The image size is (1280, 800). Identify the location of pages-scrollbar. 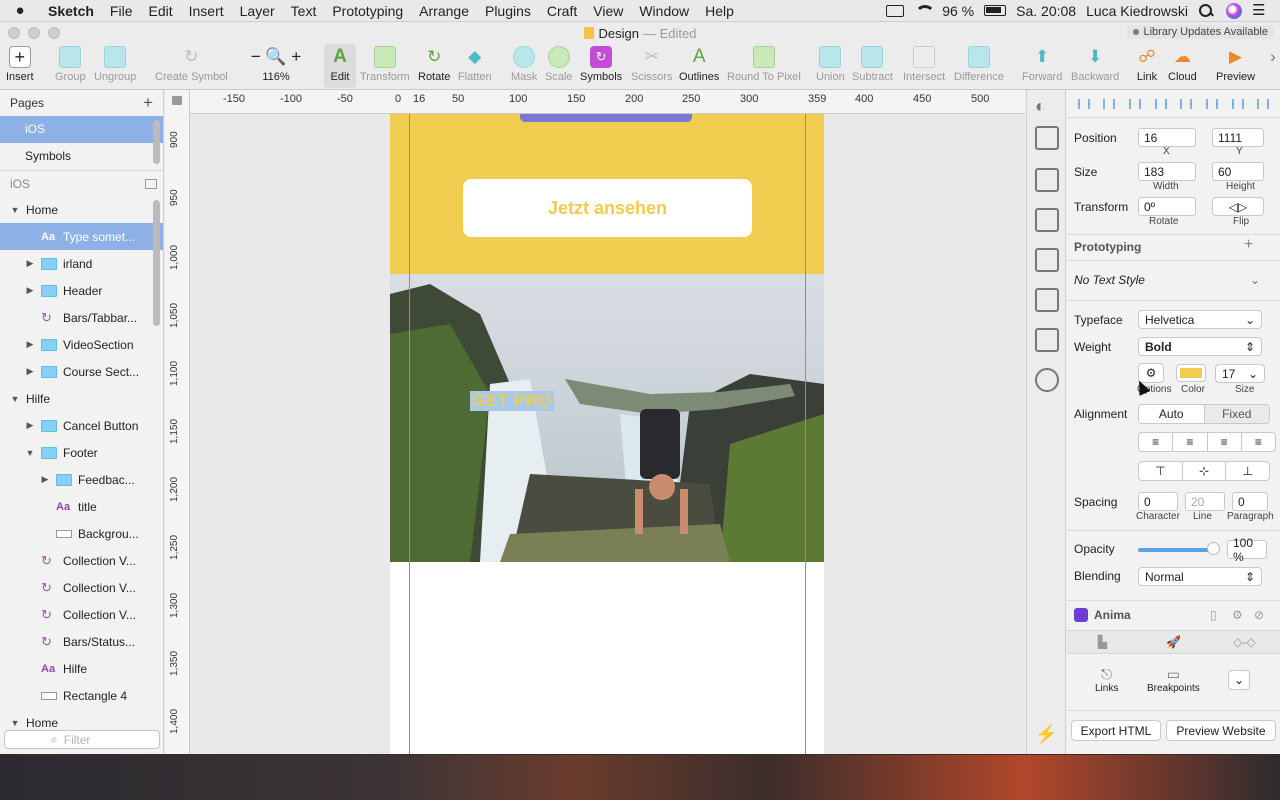
(156, 142).